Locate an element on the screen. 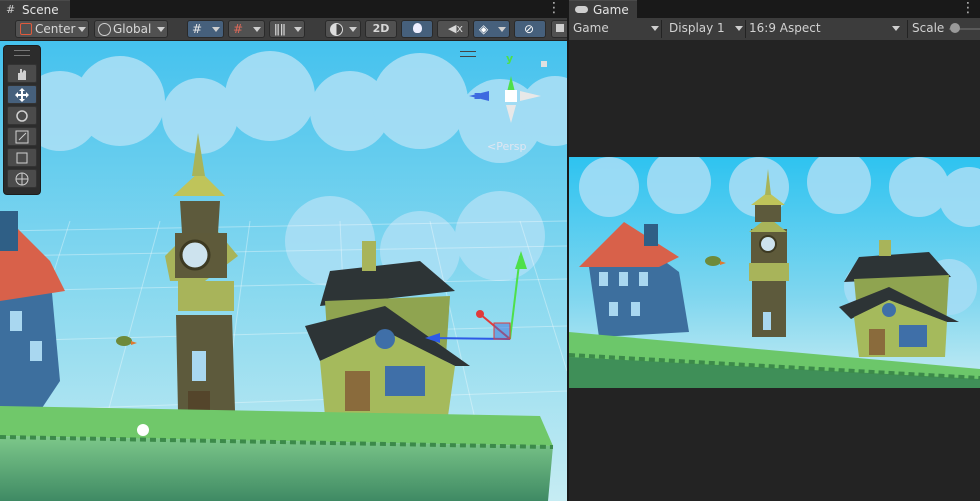 The image size is (980, 501). hidden-eye-icon: ⊘ is located at coordinates (529, 29).